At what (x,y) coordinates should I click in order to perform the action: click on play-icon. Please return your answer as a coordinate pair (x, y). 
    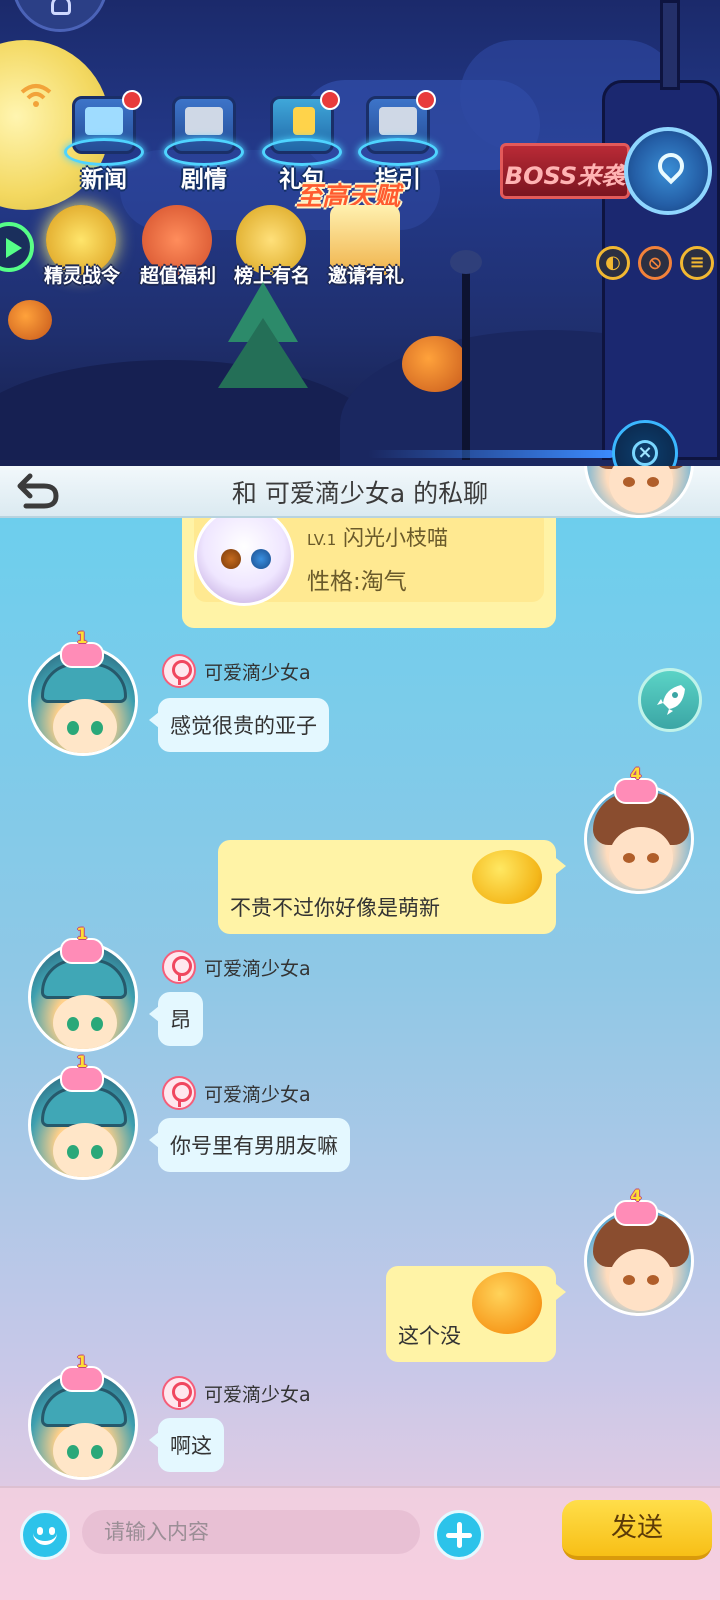
    Looking at the image, I should click on (17, 247).